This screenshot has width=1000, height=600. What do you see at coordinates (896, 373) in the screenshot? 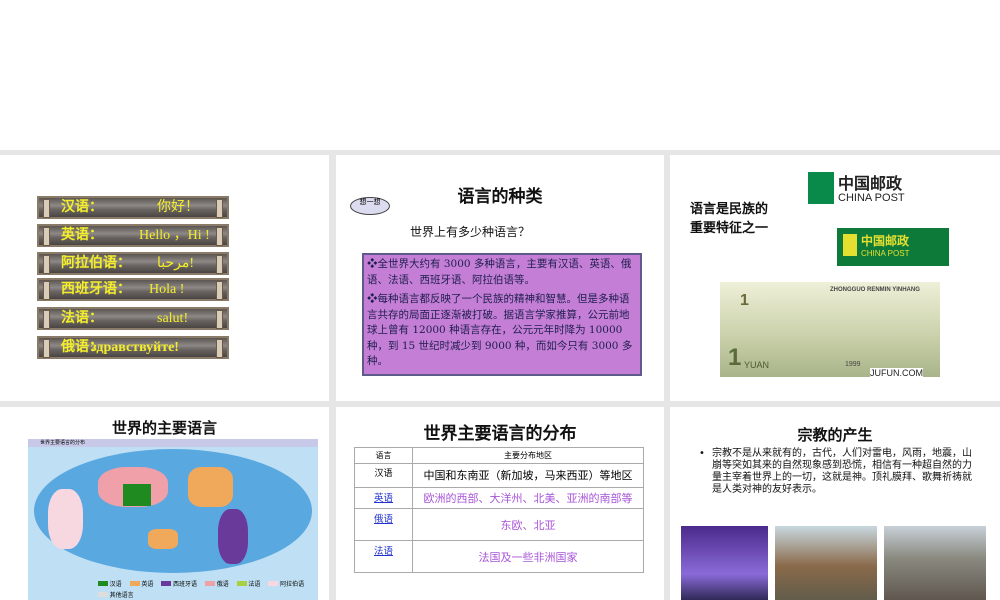
I see `watermark: JUFUN.COM` at bounding box center [896, 373].